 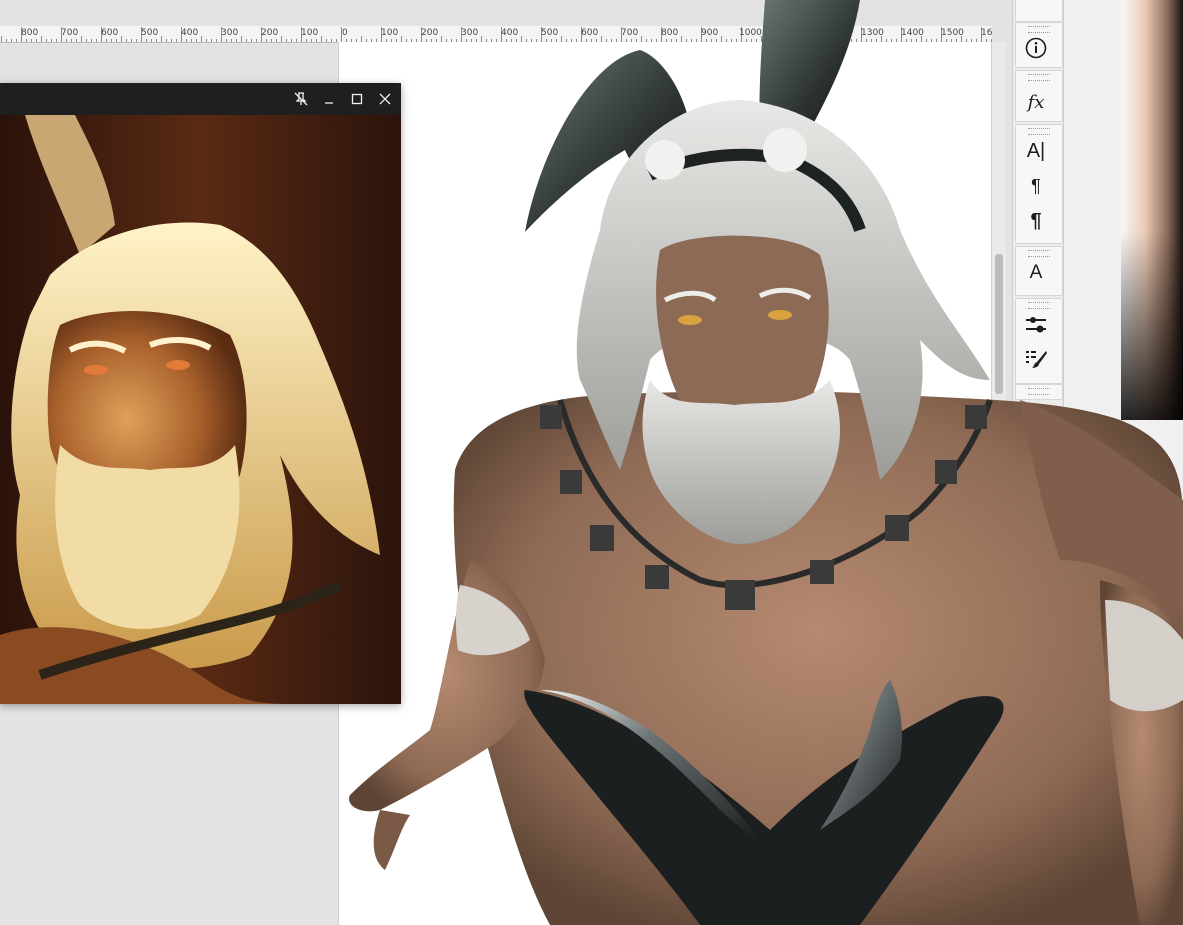 I want to click on face, so click(x=742, y=329).